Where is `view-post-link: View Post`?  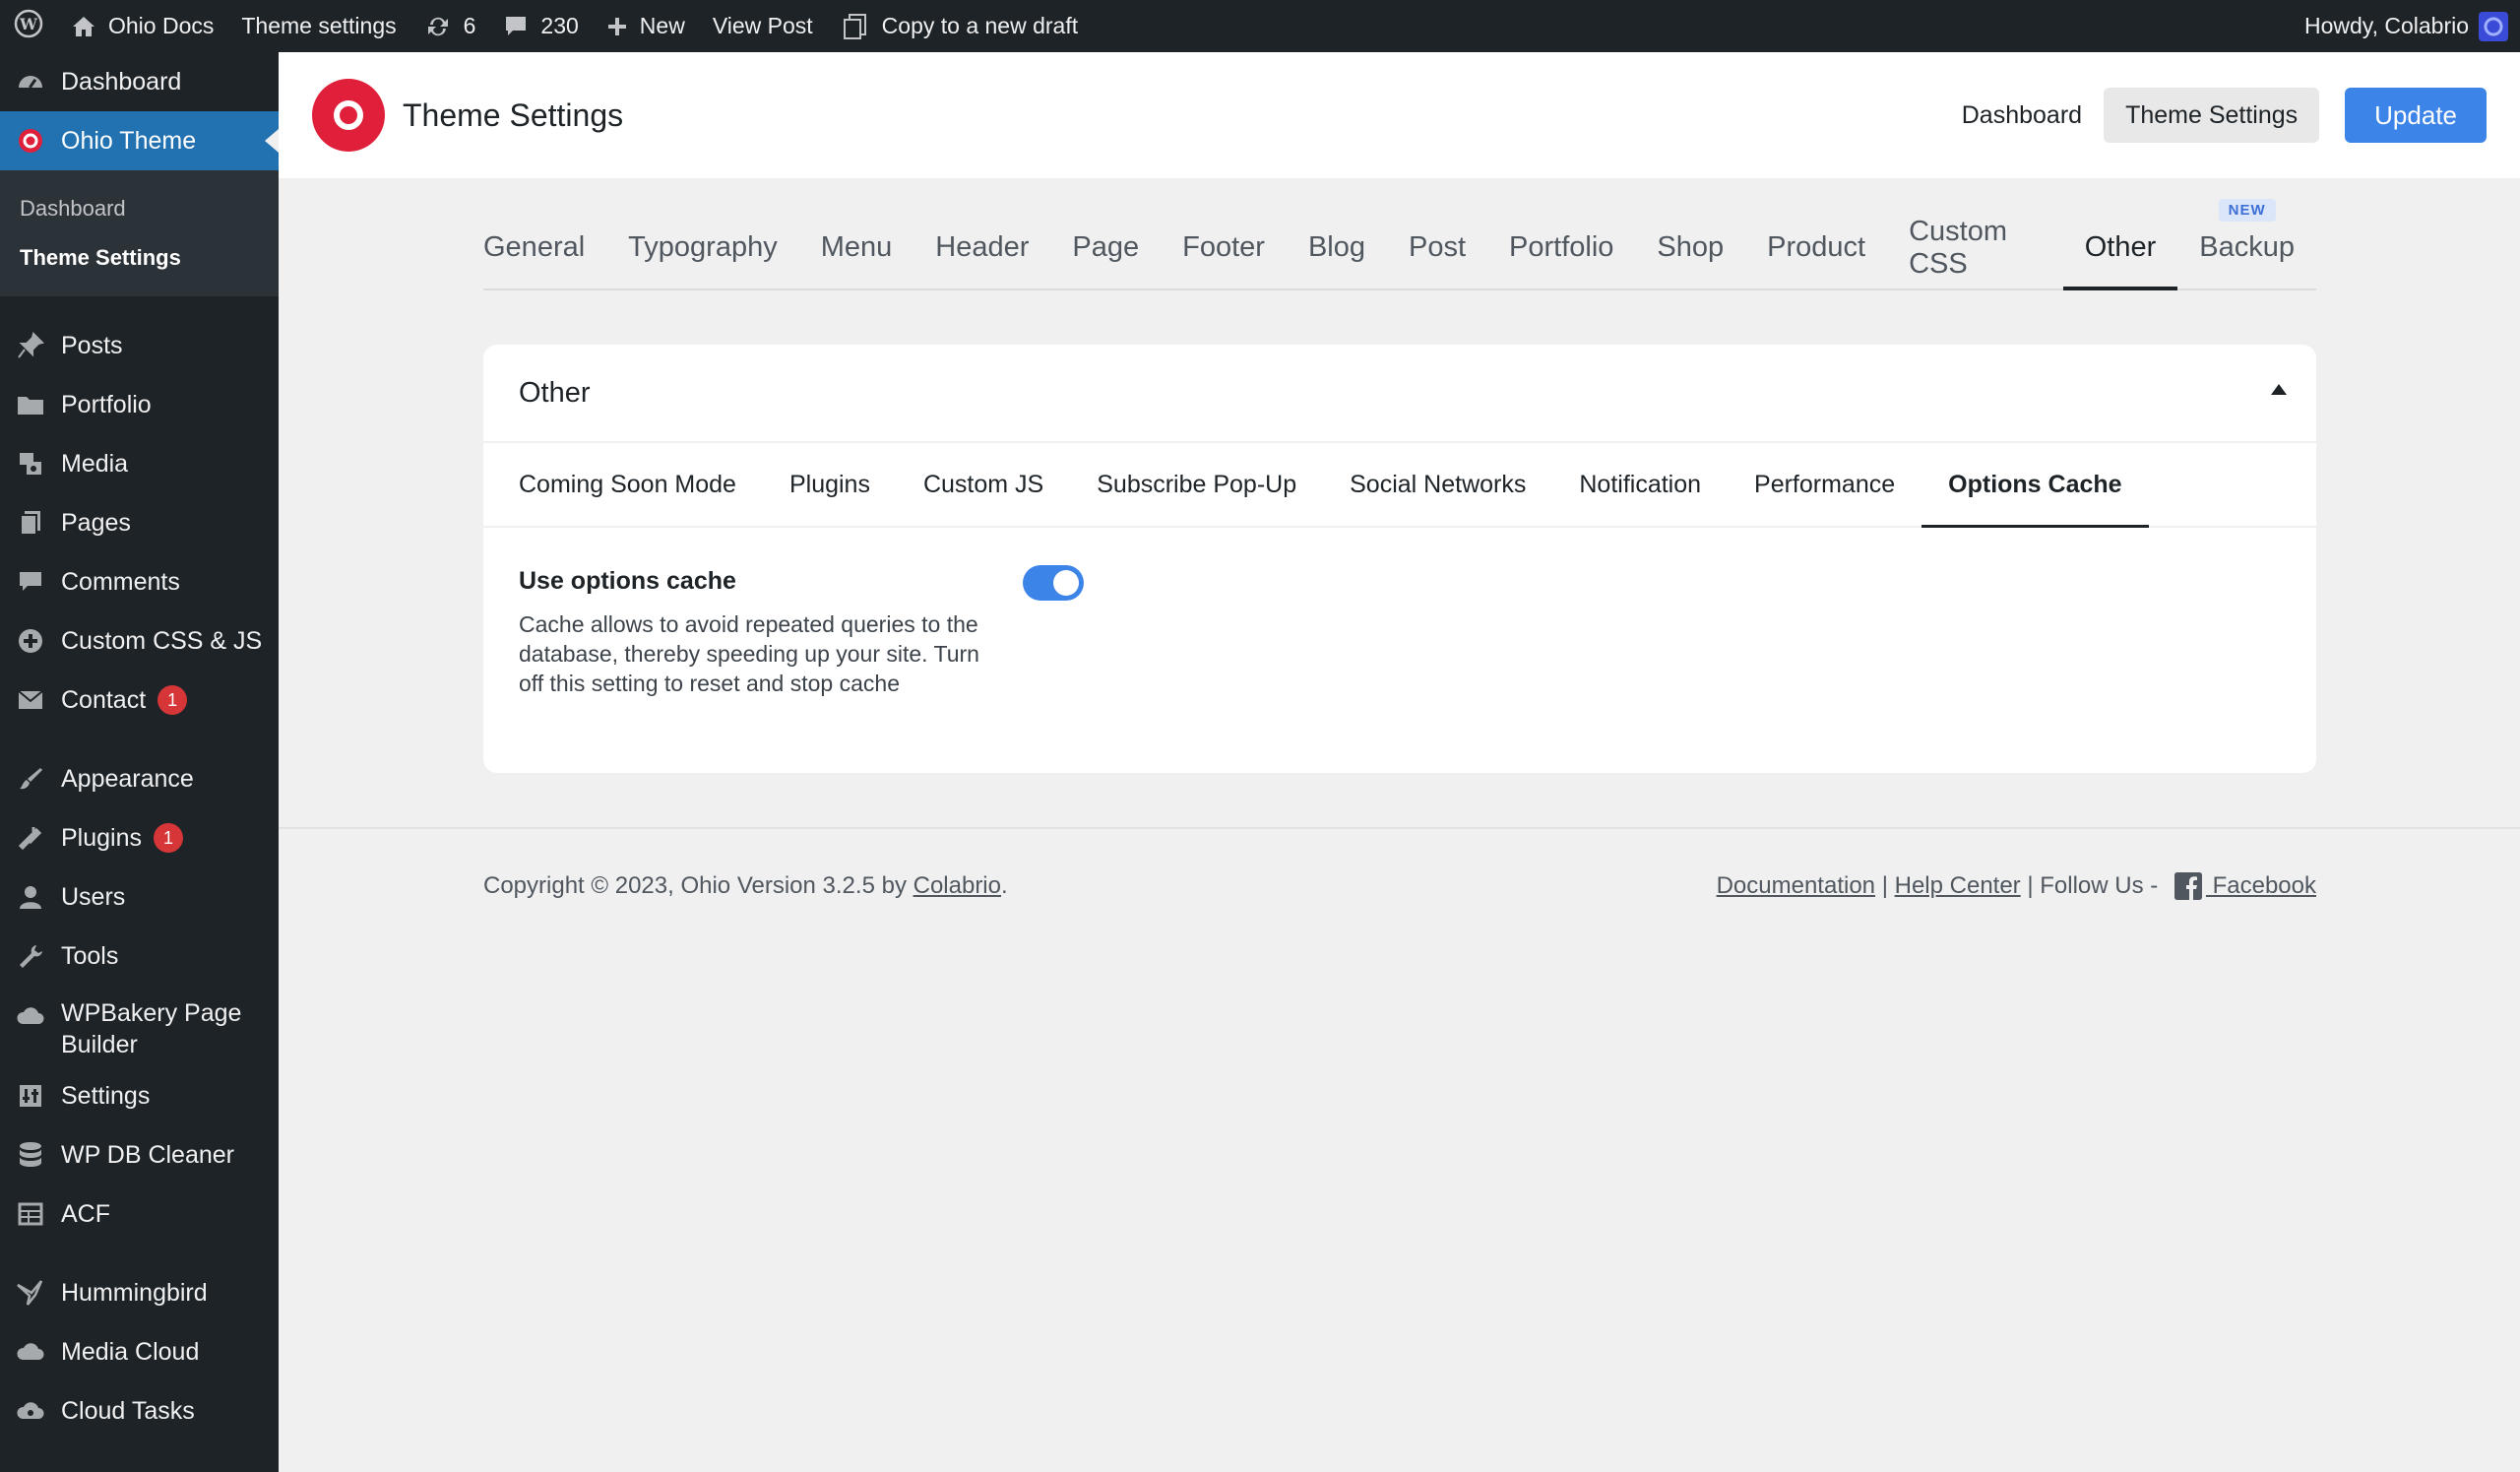
view-post-link: View Post is located at coordinates (763, 26).